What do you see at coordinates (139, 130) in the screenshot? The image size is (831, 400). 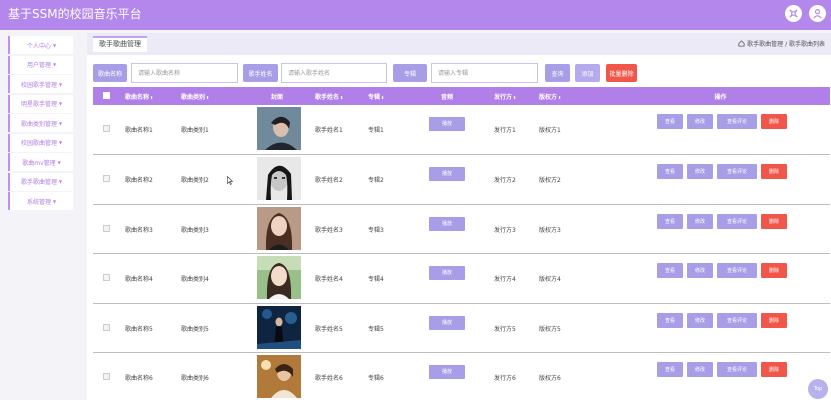 I see `song-name-cell: 歌曲名称1` at bounding box center [139, 130].